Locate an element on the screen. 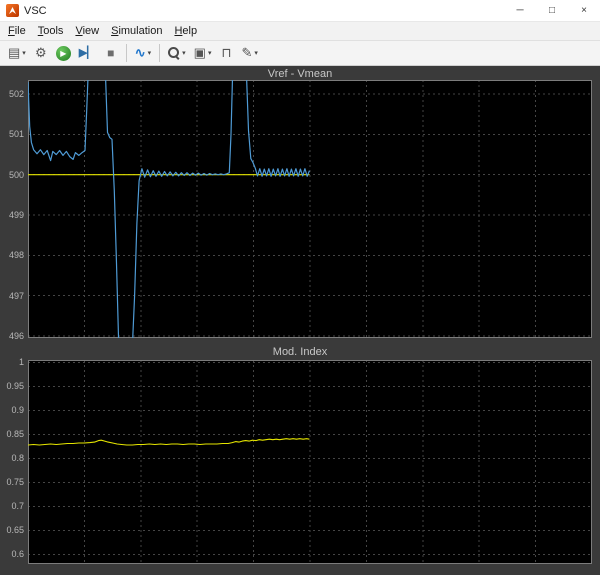 This screenshot has height=575, width=600. toolbar: ▤ ▾ ⚙ ▶ ▶▏ ■ ∿ ▾ ▾ ▣ ▾ ⊓ ✎ ▾ is located at coordinates (300, 53).